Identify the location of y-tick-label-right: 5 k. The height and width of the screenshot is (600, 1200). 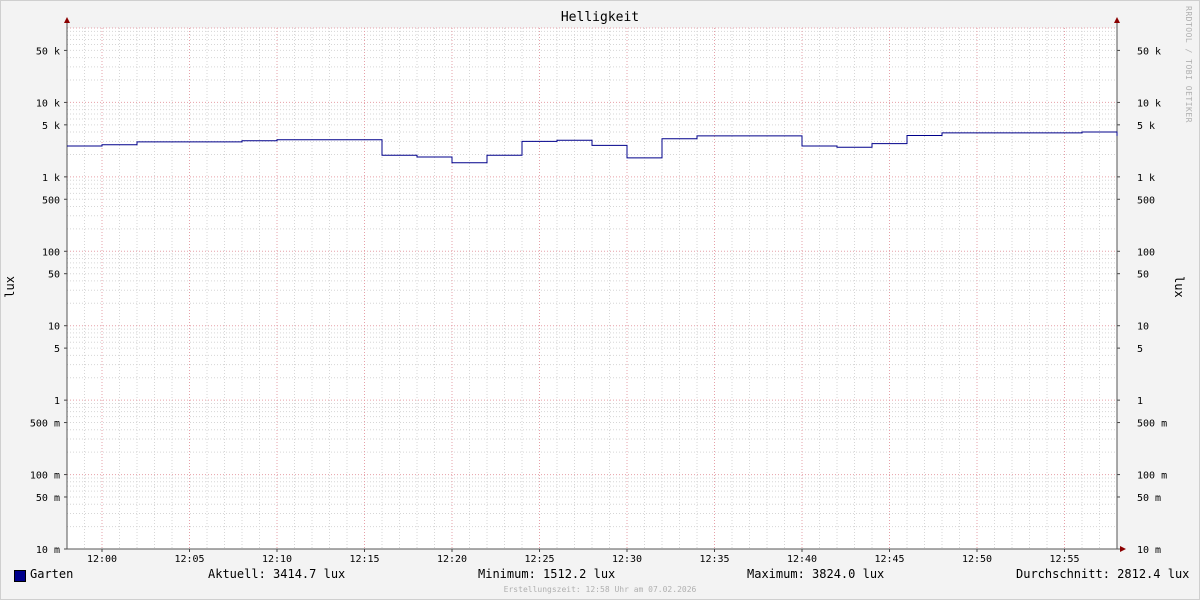
(1146, 126).